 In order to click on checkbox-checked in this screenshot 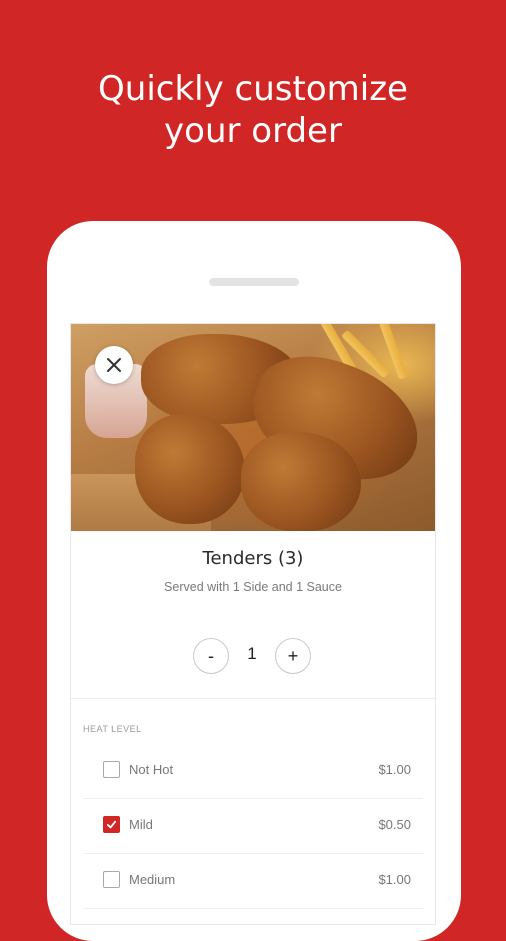, I will do `click(111, 824)`.